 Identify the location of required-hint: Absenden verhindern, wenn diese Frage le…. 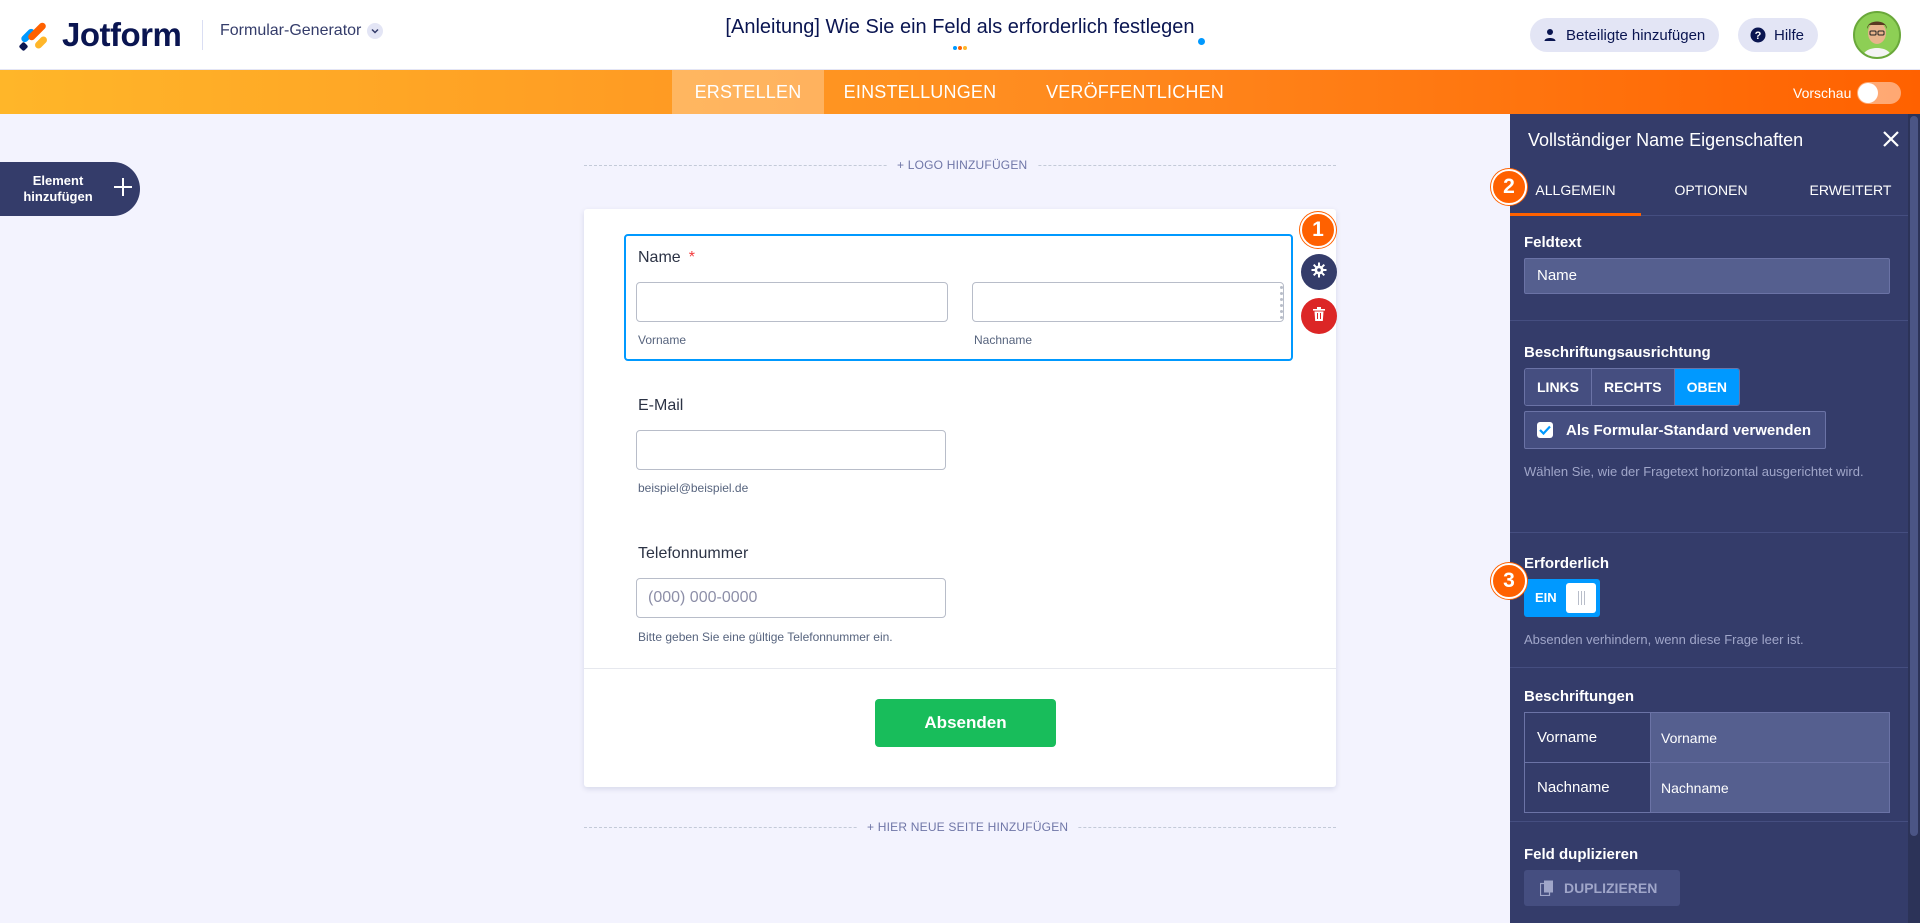
(1664, 639).